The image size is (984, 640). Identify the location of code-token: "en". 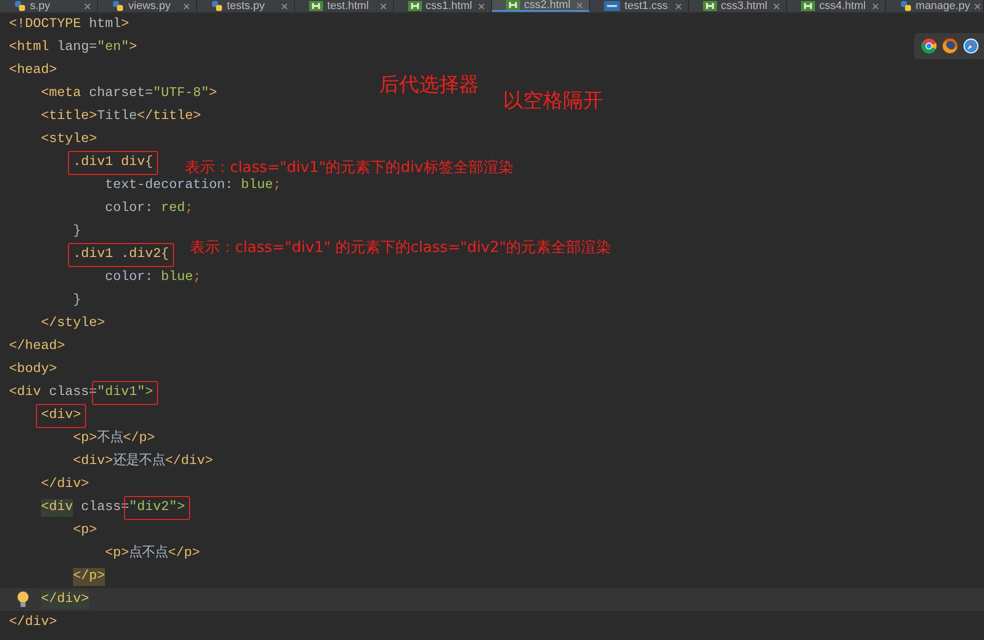
(113, 47).